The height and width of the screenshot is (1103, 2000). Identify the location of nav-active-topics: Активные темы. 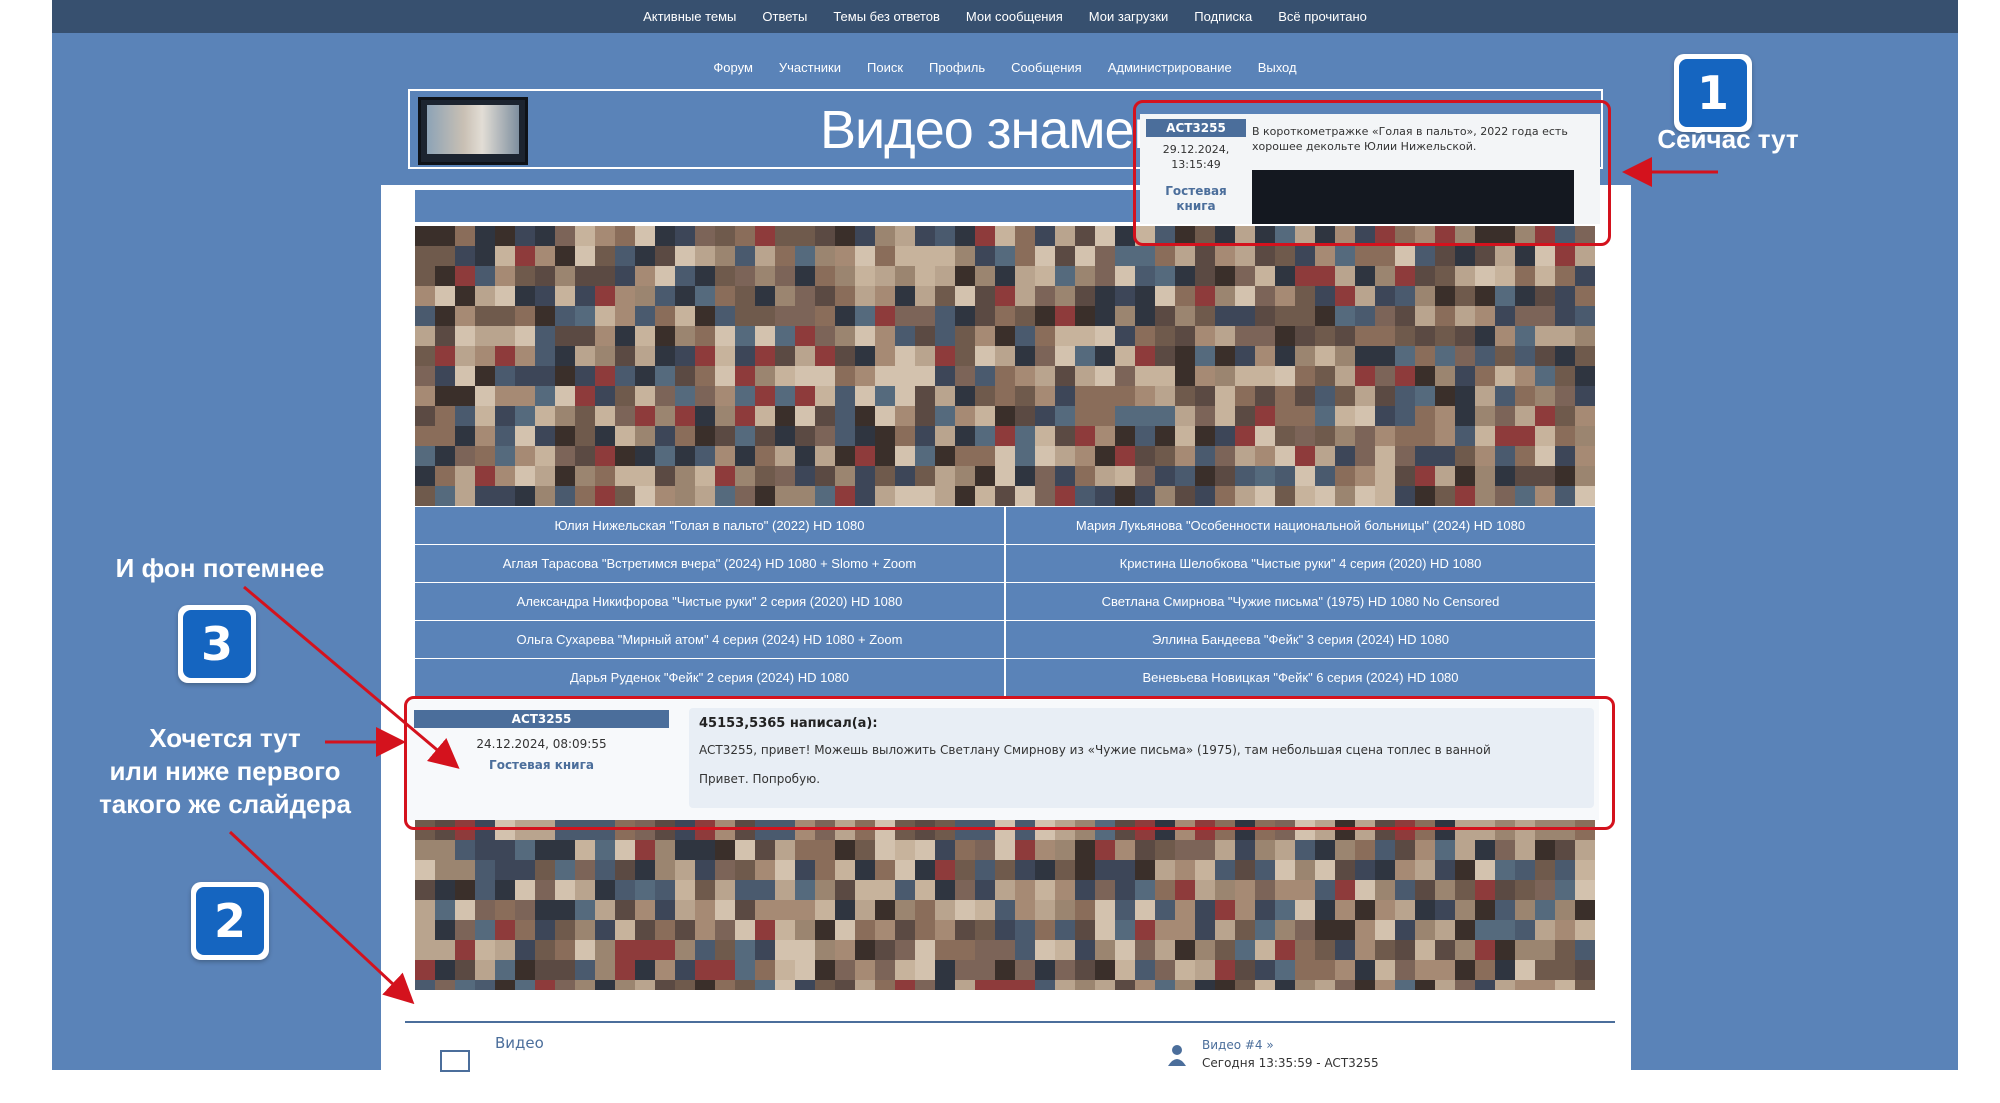
(689, 16).